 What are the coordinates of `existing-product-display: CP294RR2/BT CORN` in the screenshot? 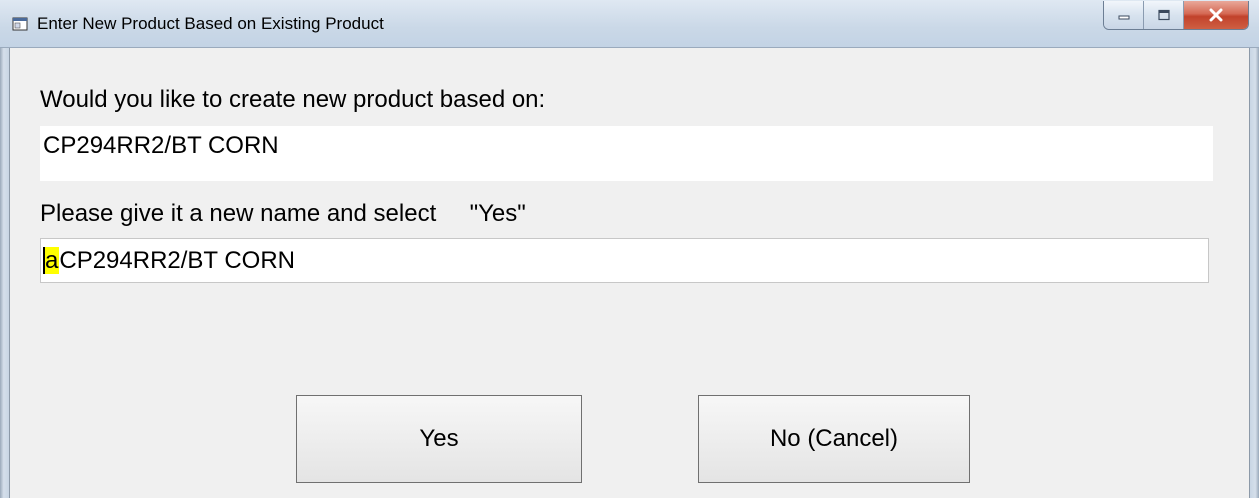 It's located at (626, 153).